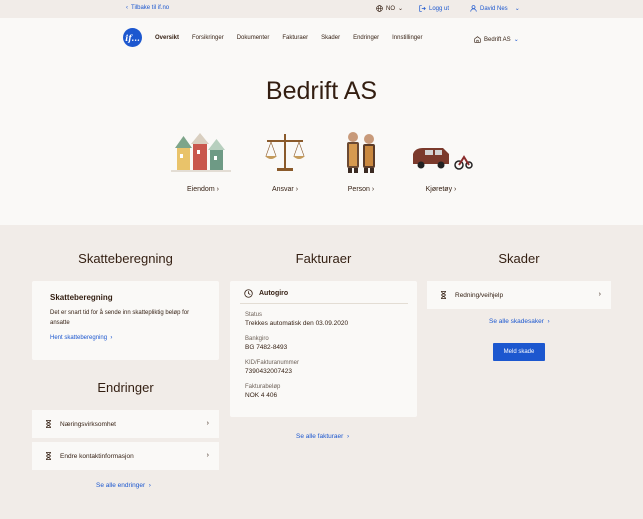  Describe the element at coordinates (272, 363) in the screenshot. I see `field-label: KID/Fakturanummer` at that location.